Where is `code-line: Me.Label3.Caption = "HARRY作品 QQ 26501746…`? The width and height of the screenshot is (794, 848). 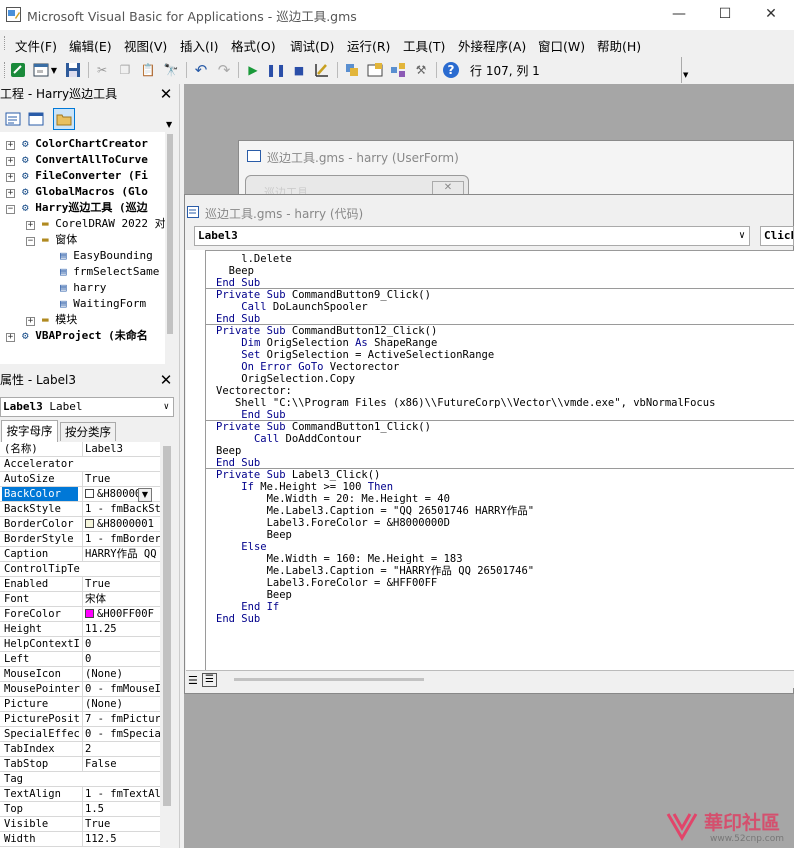 code-line: Me.Label3.Caption = "HARRY作品 QQ 26501746… is located at coordinates (375, 571).